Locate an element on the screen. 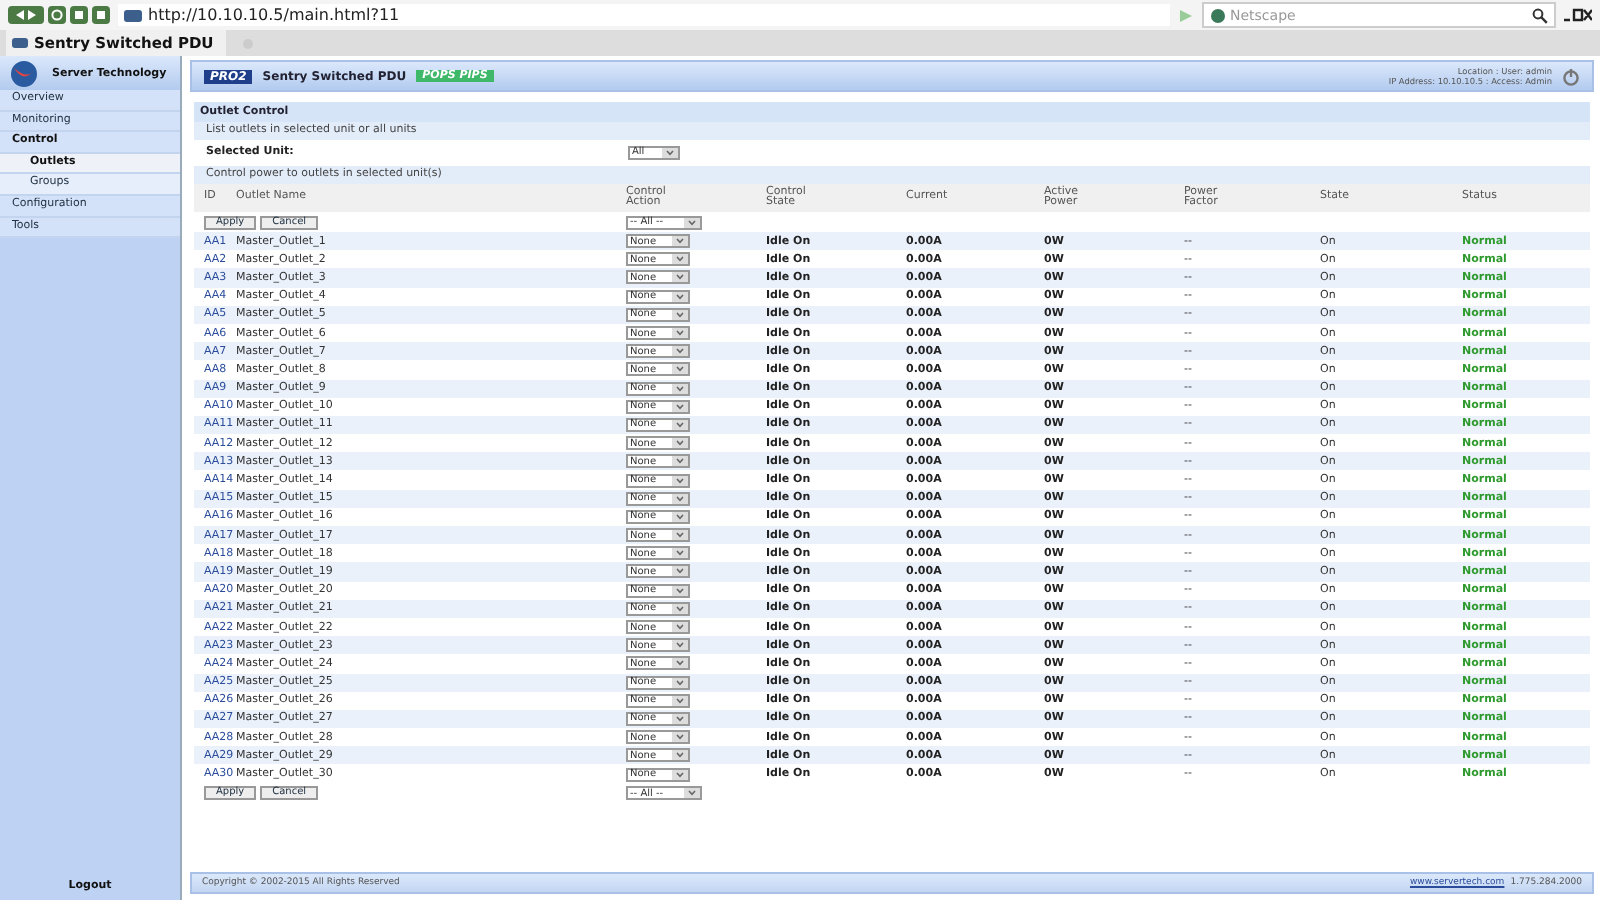 This screenshot has height=900, width=1600. address-bar: http://10.10.10.5/main.html?11 is located at coordinates (644, 15).